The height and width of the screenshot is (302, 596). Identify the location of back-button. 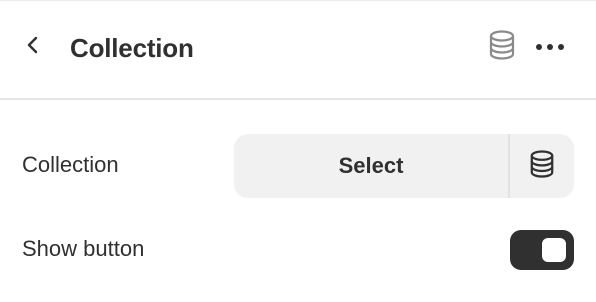
(33, 47).